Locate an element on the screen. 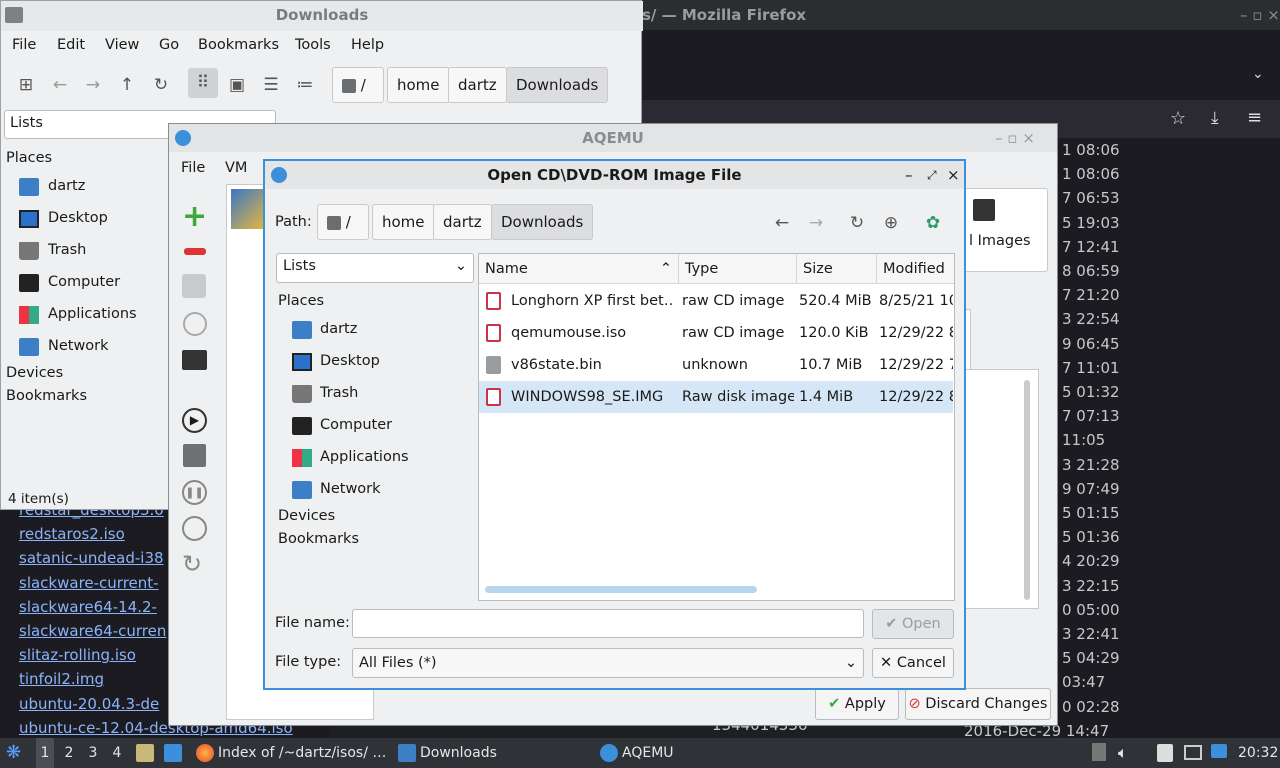 This screenshot has height=768, width=1280. filetype-select: All Files (*) ⌄ is located at coordinates (608, 663).